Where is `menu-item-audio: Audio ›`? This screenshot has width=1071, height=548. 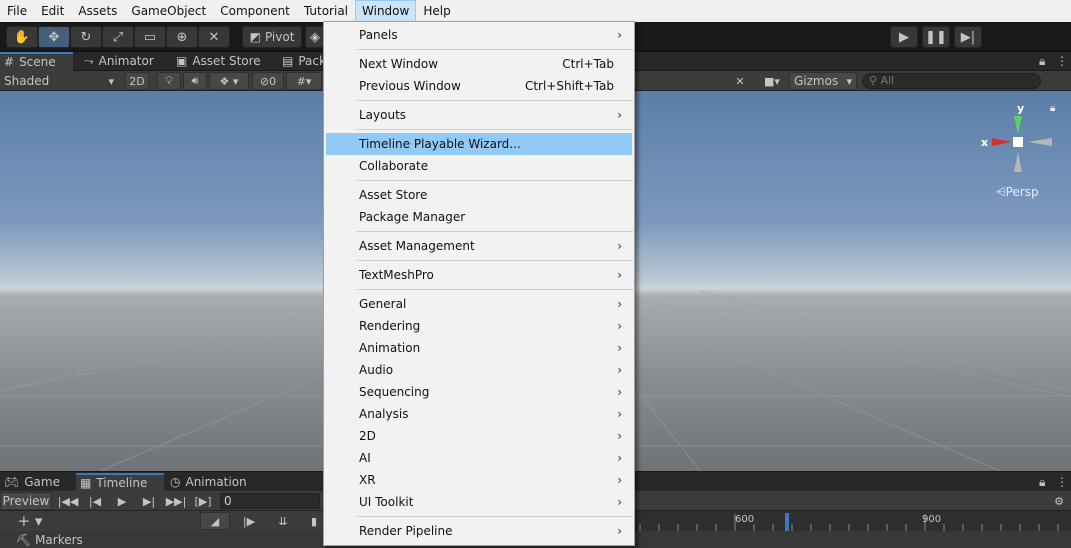
menu-item-audio: Audio › is located at coordinates (479, 370).